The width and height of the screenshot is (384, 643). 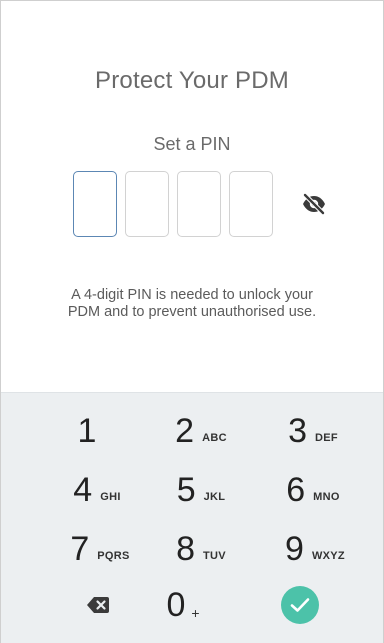 What do you see at coordinates (201, 490) in the screenshot?
I see `key-5: 5 JKL` at bounding box center [201, 490].